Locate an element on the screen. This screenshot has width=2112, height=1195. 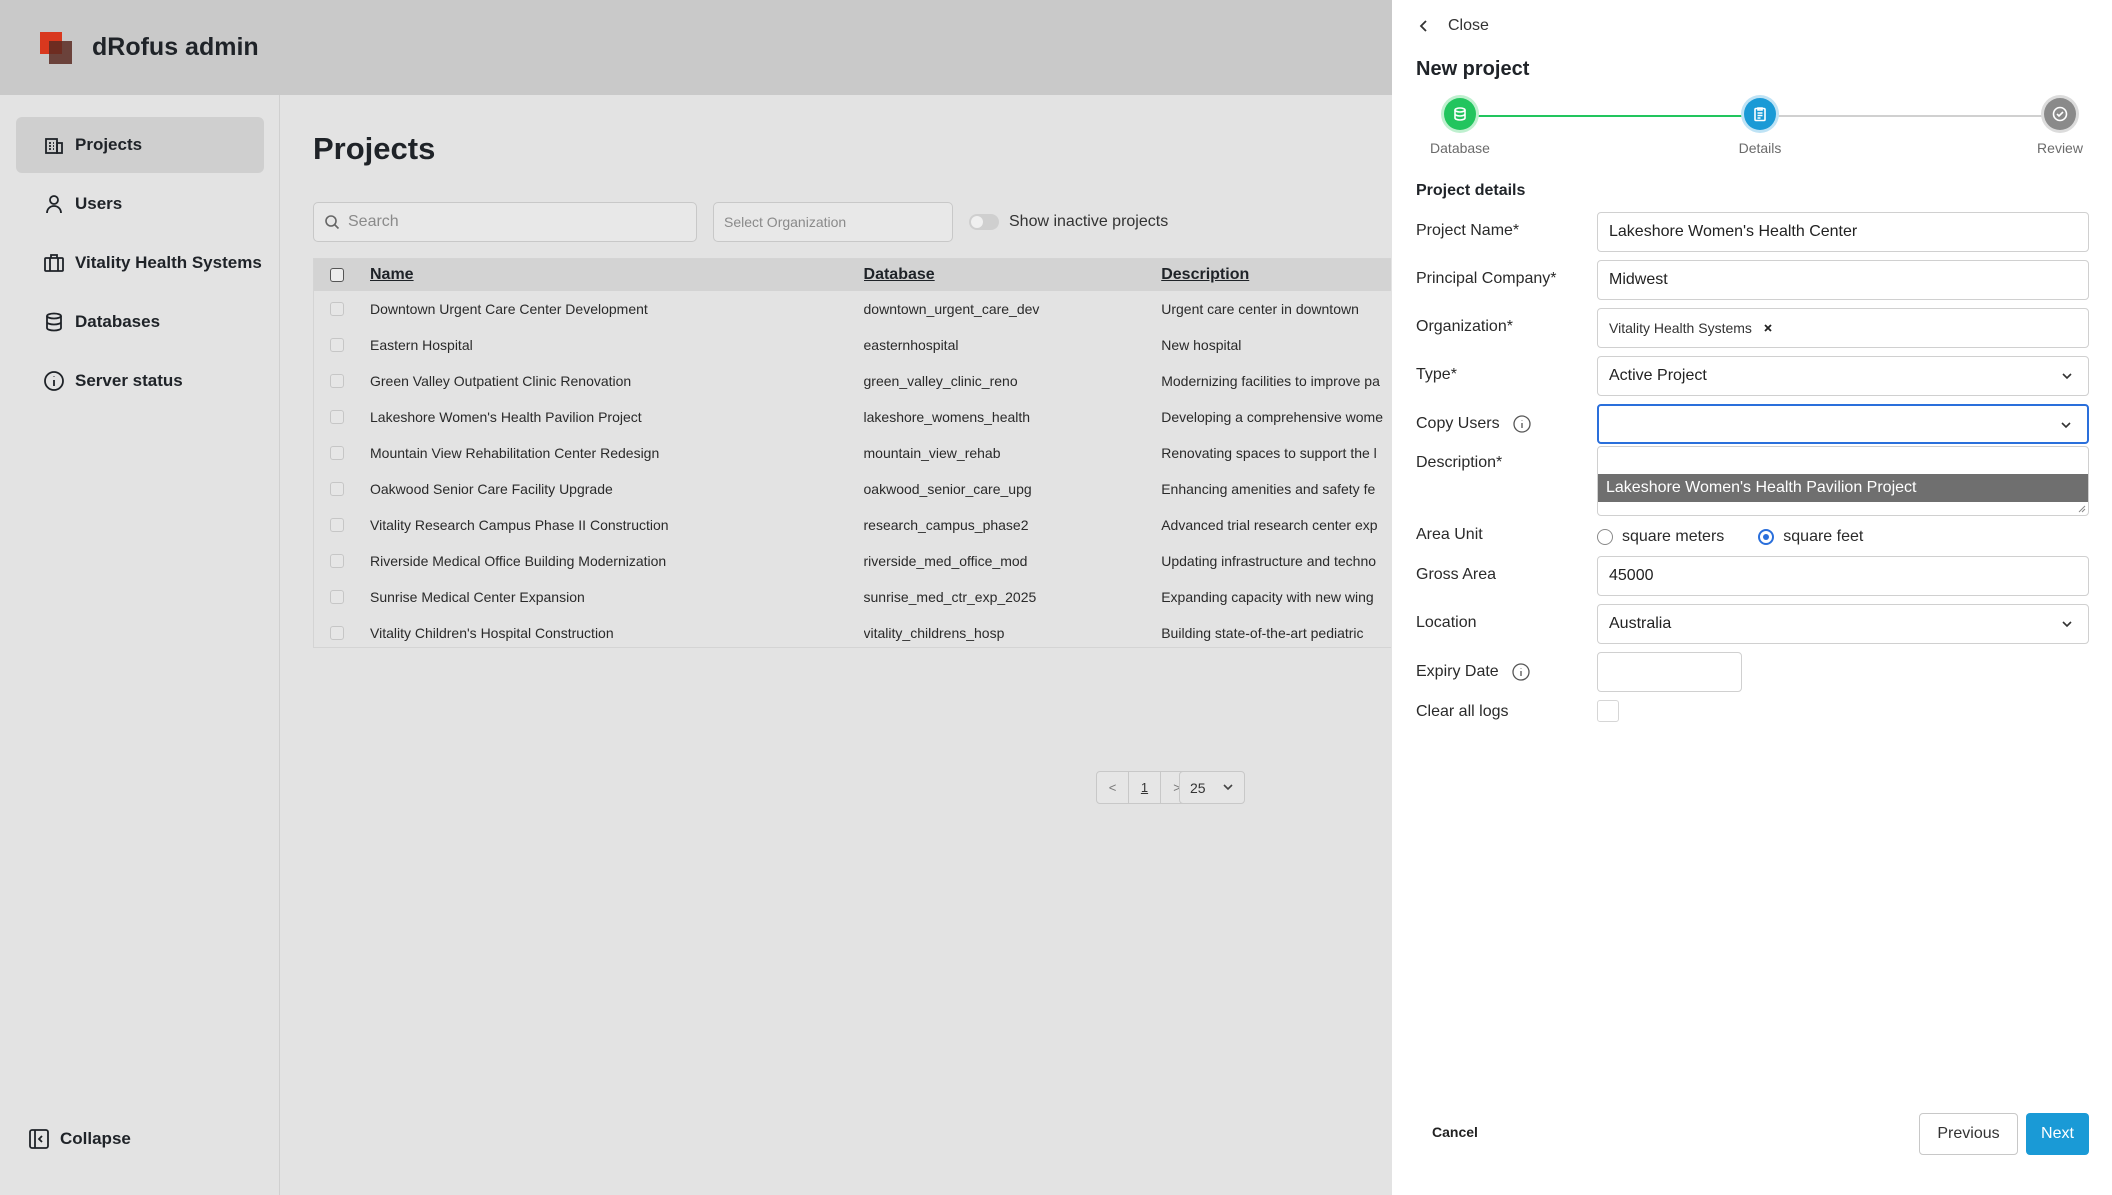
sidebar-item-label: Server status is located at coordinates (129, 380).